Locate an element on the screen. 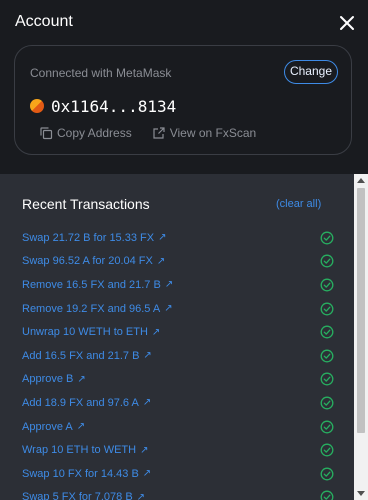 This screenshot has height=500, width=368. scrollbar is located at coordinates (361, 337).